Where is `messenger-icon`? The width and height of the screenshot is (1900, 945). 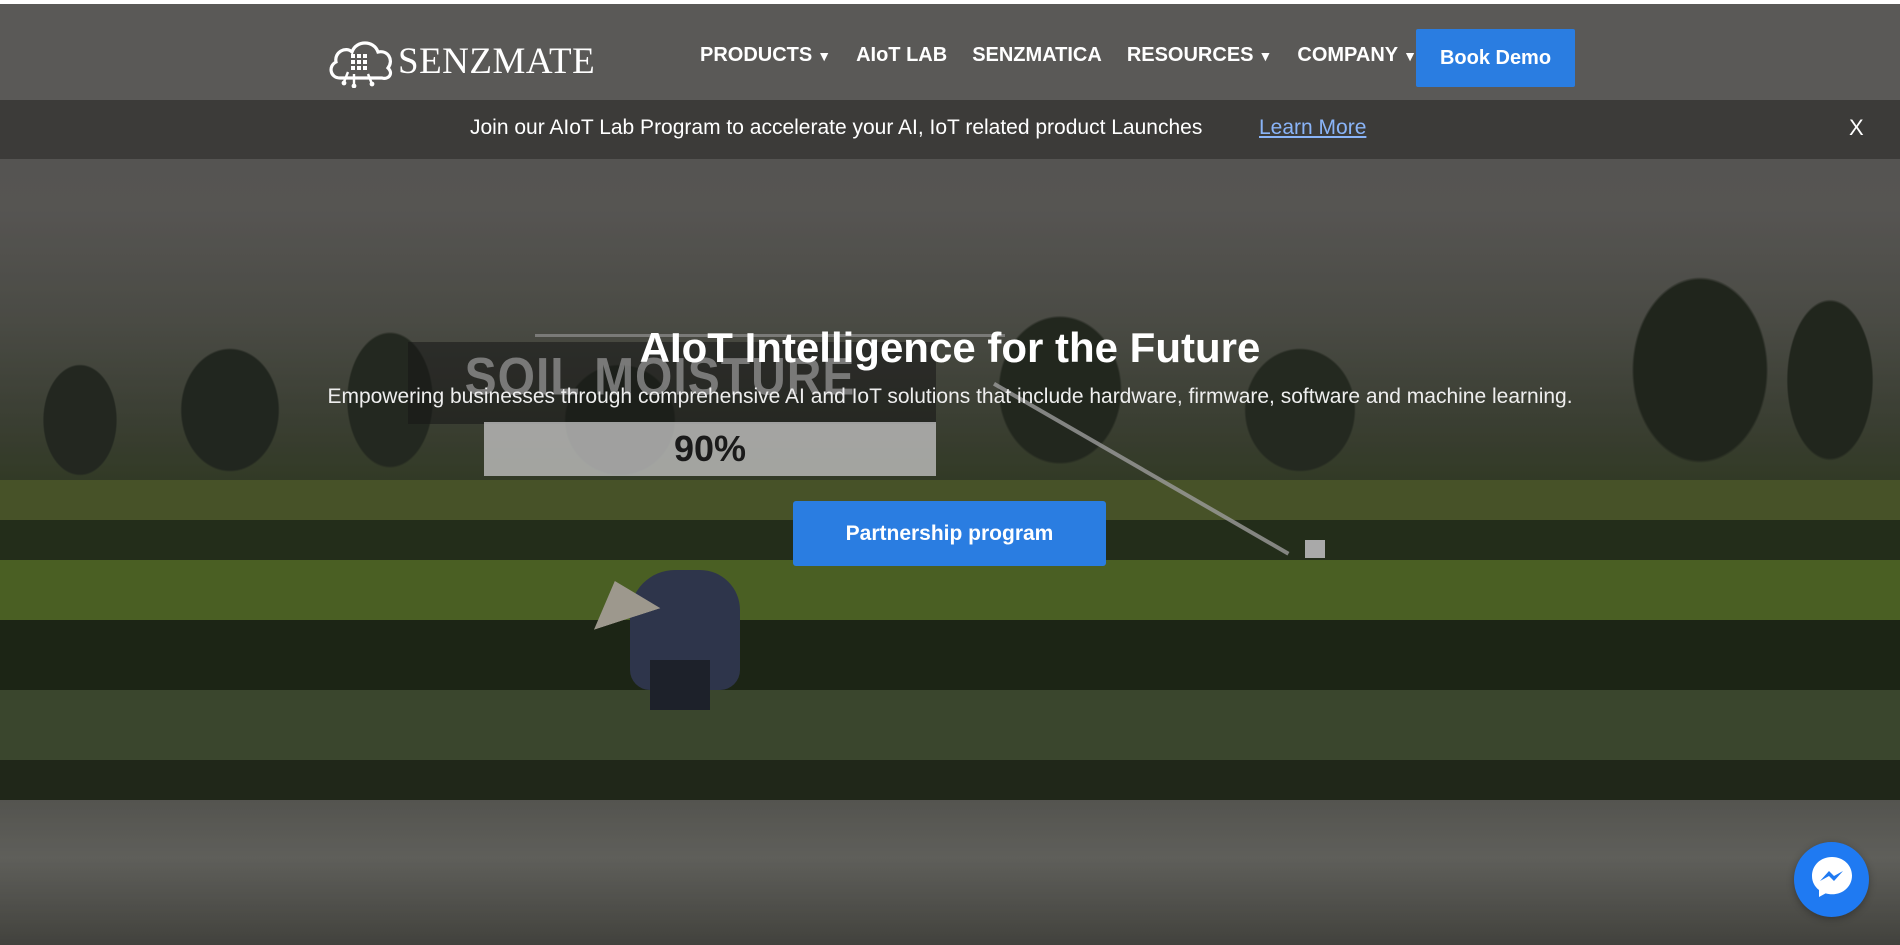 messenger-icon is located at coordinates (1832, 879).